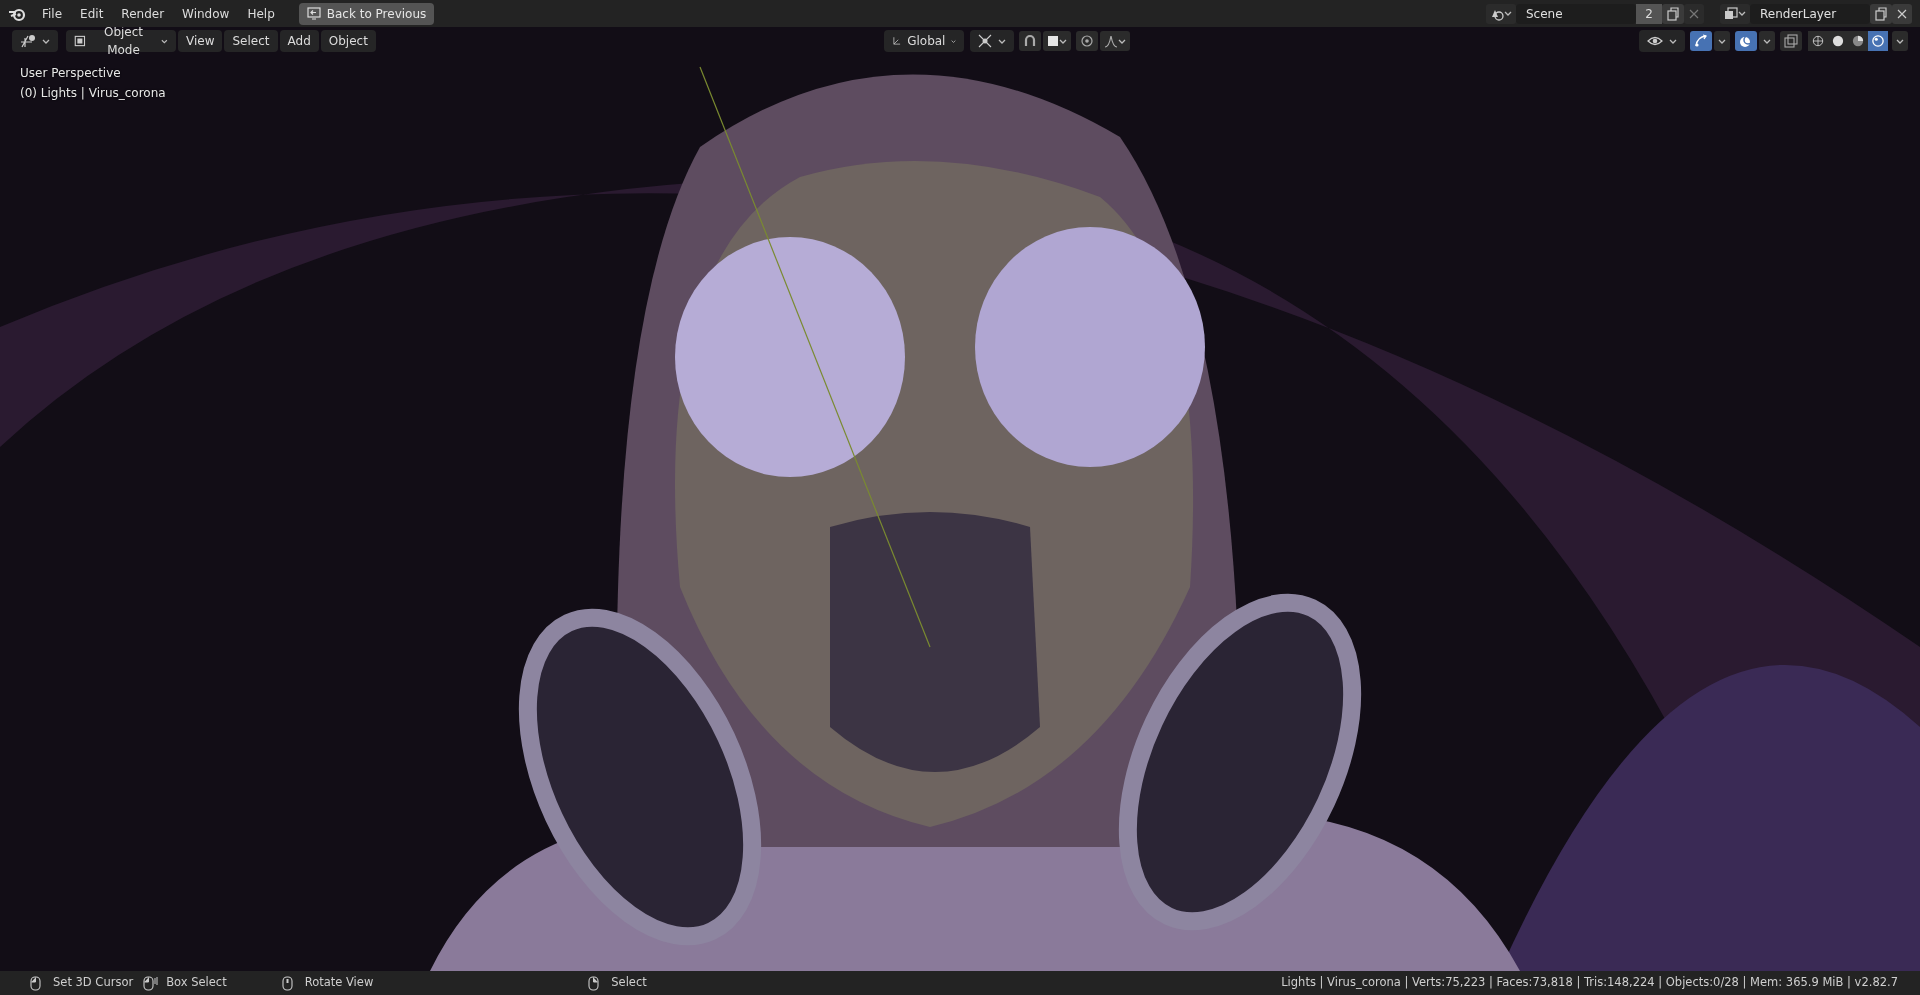 Image resolution: width=1920 pixels, height=995 pixels. What do you see at coordinates (92, 13) in the screenshot?
I see `menu-item: Edit` at bounding box center [92, 13].